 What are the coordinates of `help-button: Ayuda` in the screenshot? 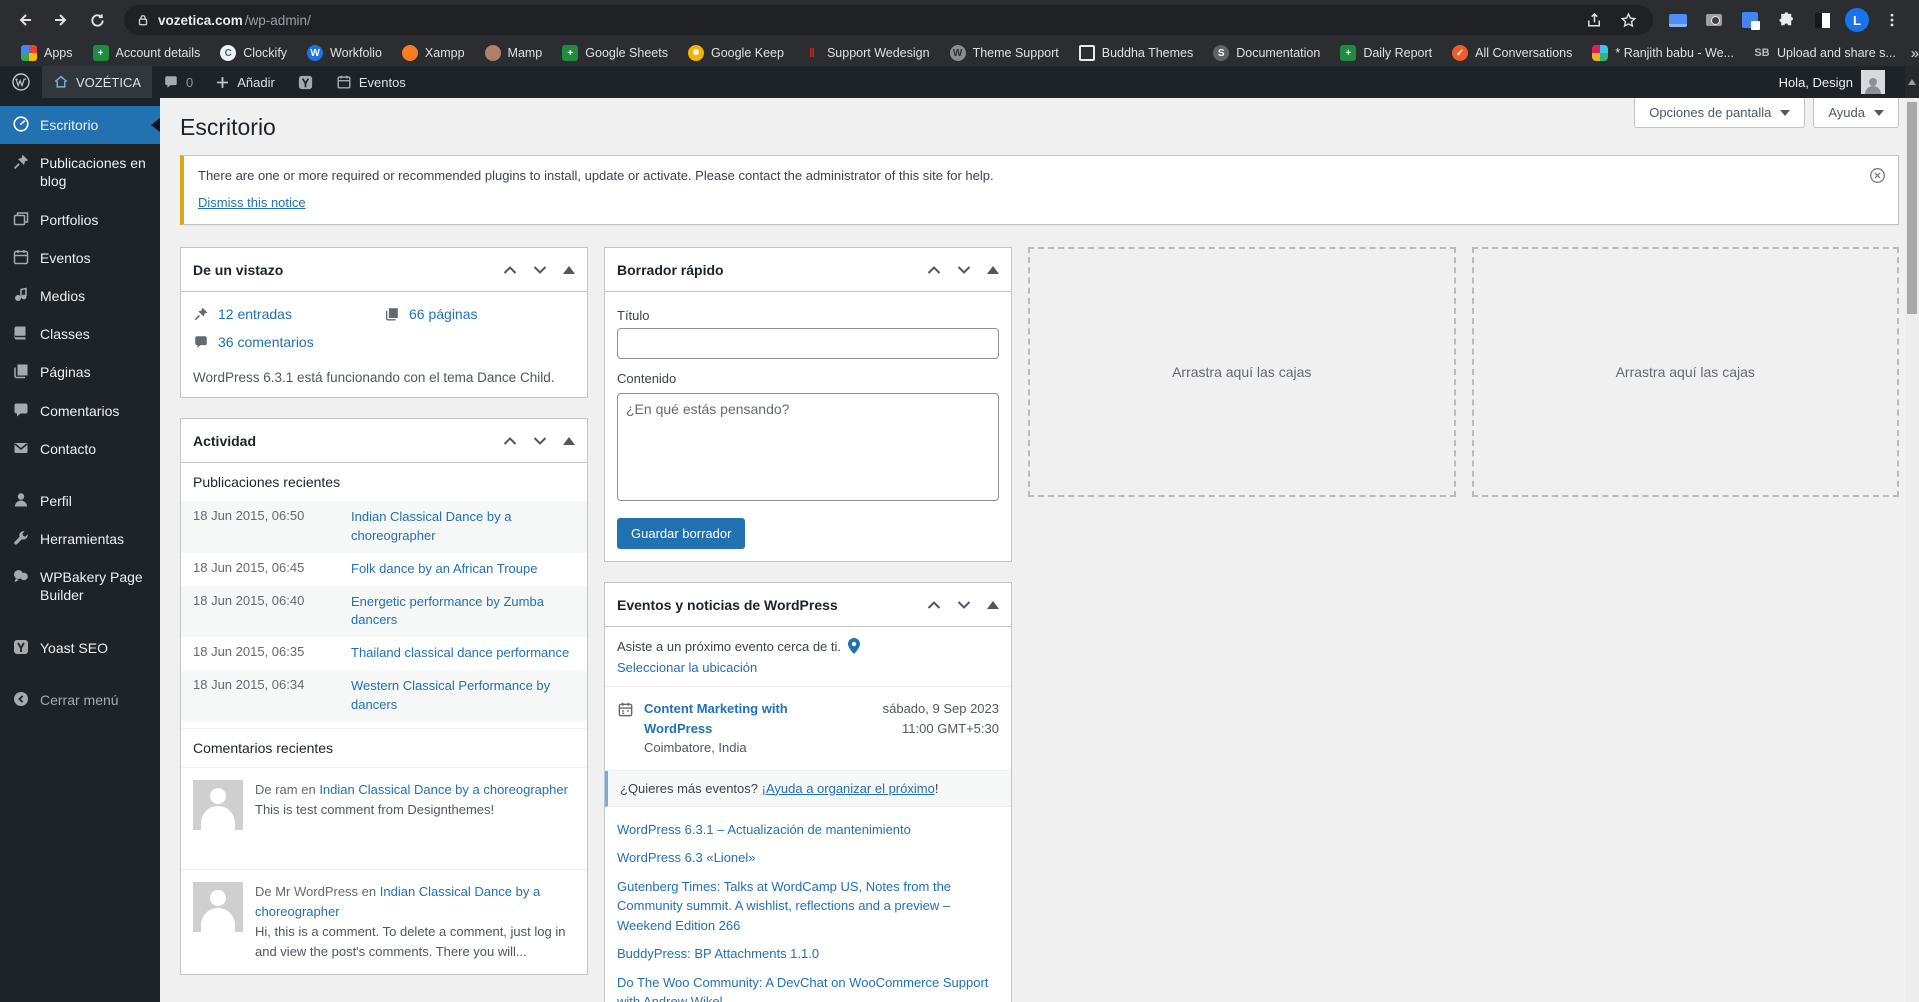 It's located at (1856, 113).